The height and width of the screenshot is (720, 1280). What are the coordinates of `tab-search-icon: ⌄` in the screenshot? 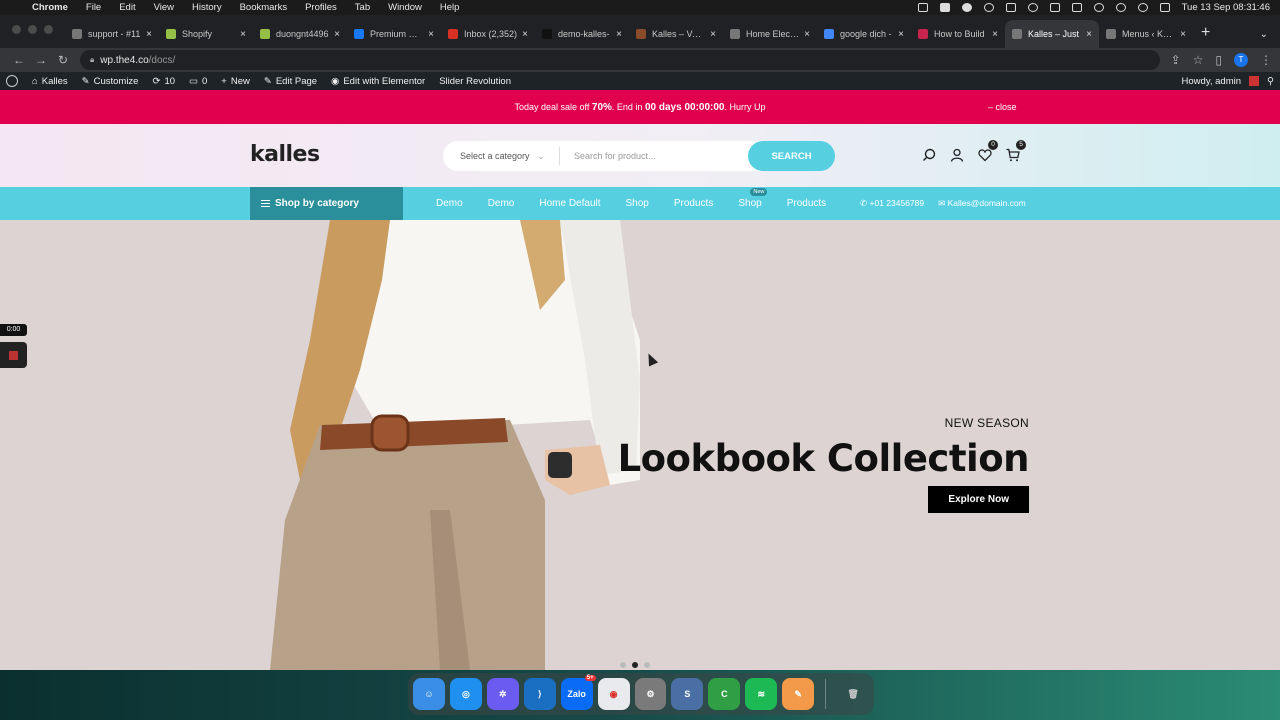 It's located at (1264, 38).